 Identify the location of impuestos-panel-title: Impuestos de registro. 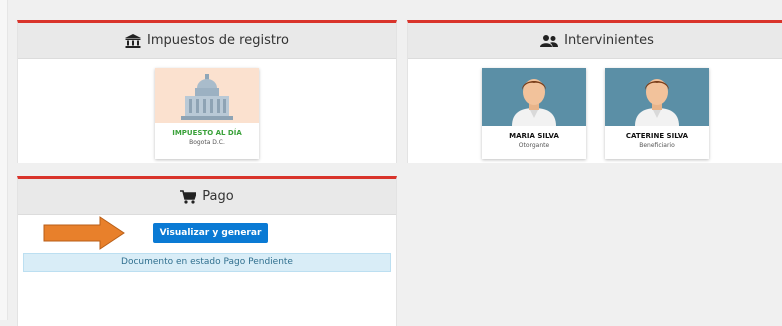
(218, 40).